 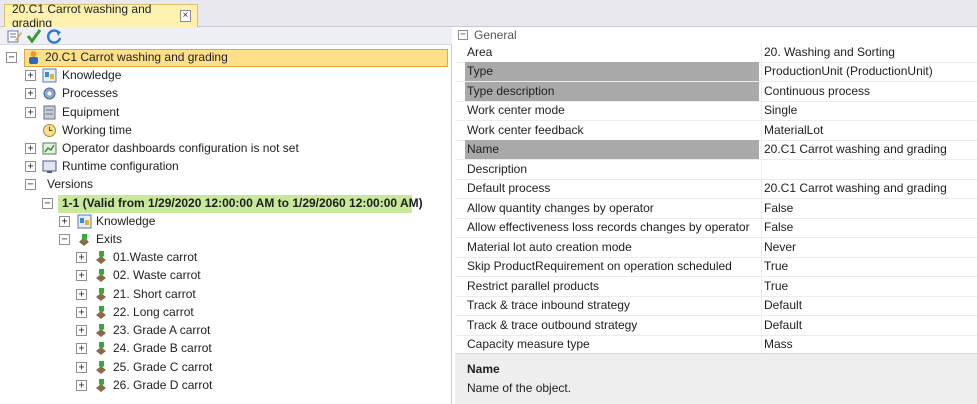 I want to click on document-tabstrip: 20.C1 Carrot washing and grading ×, so click(x=488, y=15).